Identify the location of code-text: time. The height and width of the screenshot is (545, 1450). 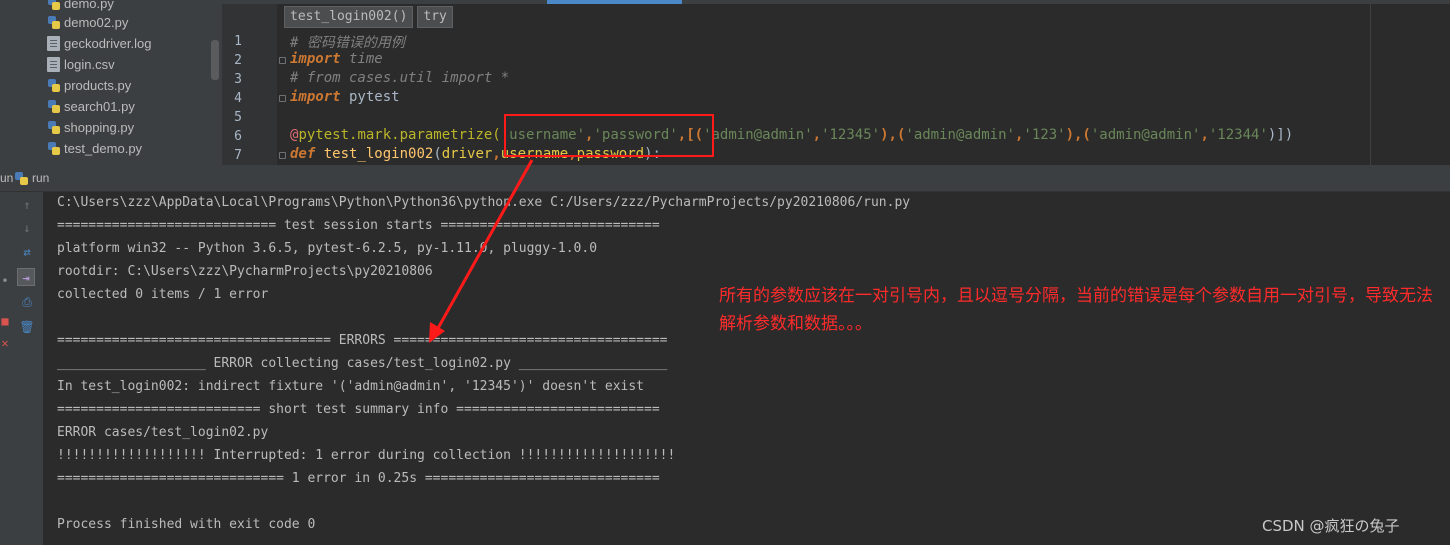
(361, 59).